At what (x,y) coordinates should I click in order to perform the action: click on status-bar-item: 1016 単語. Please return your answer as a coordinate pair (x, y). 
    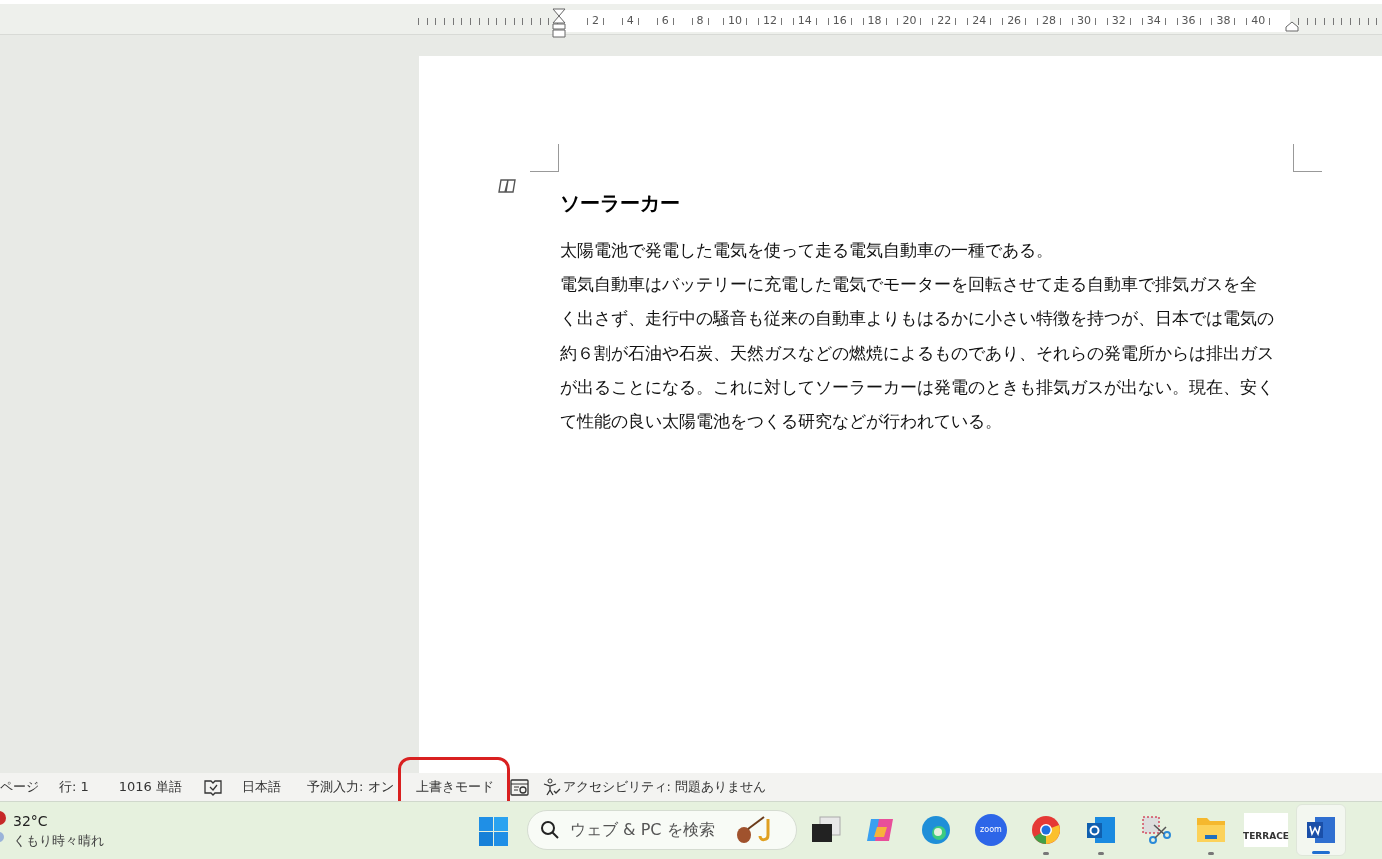
    Looking at the image, I should click on (150, 787).